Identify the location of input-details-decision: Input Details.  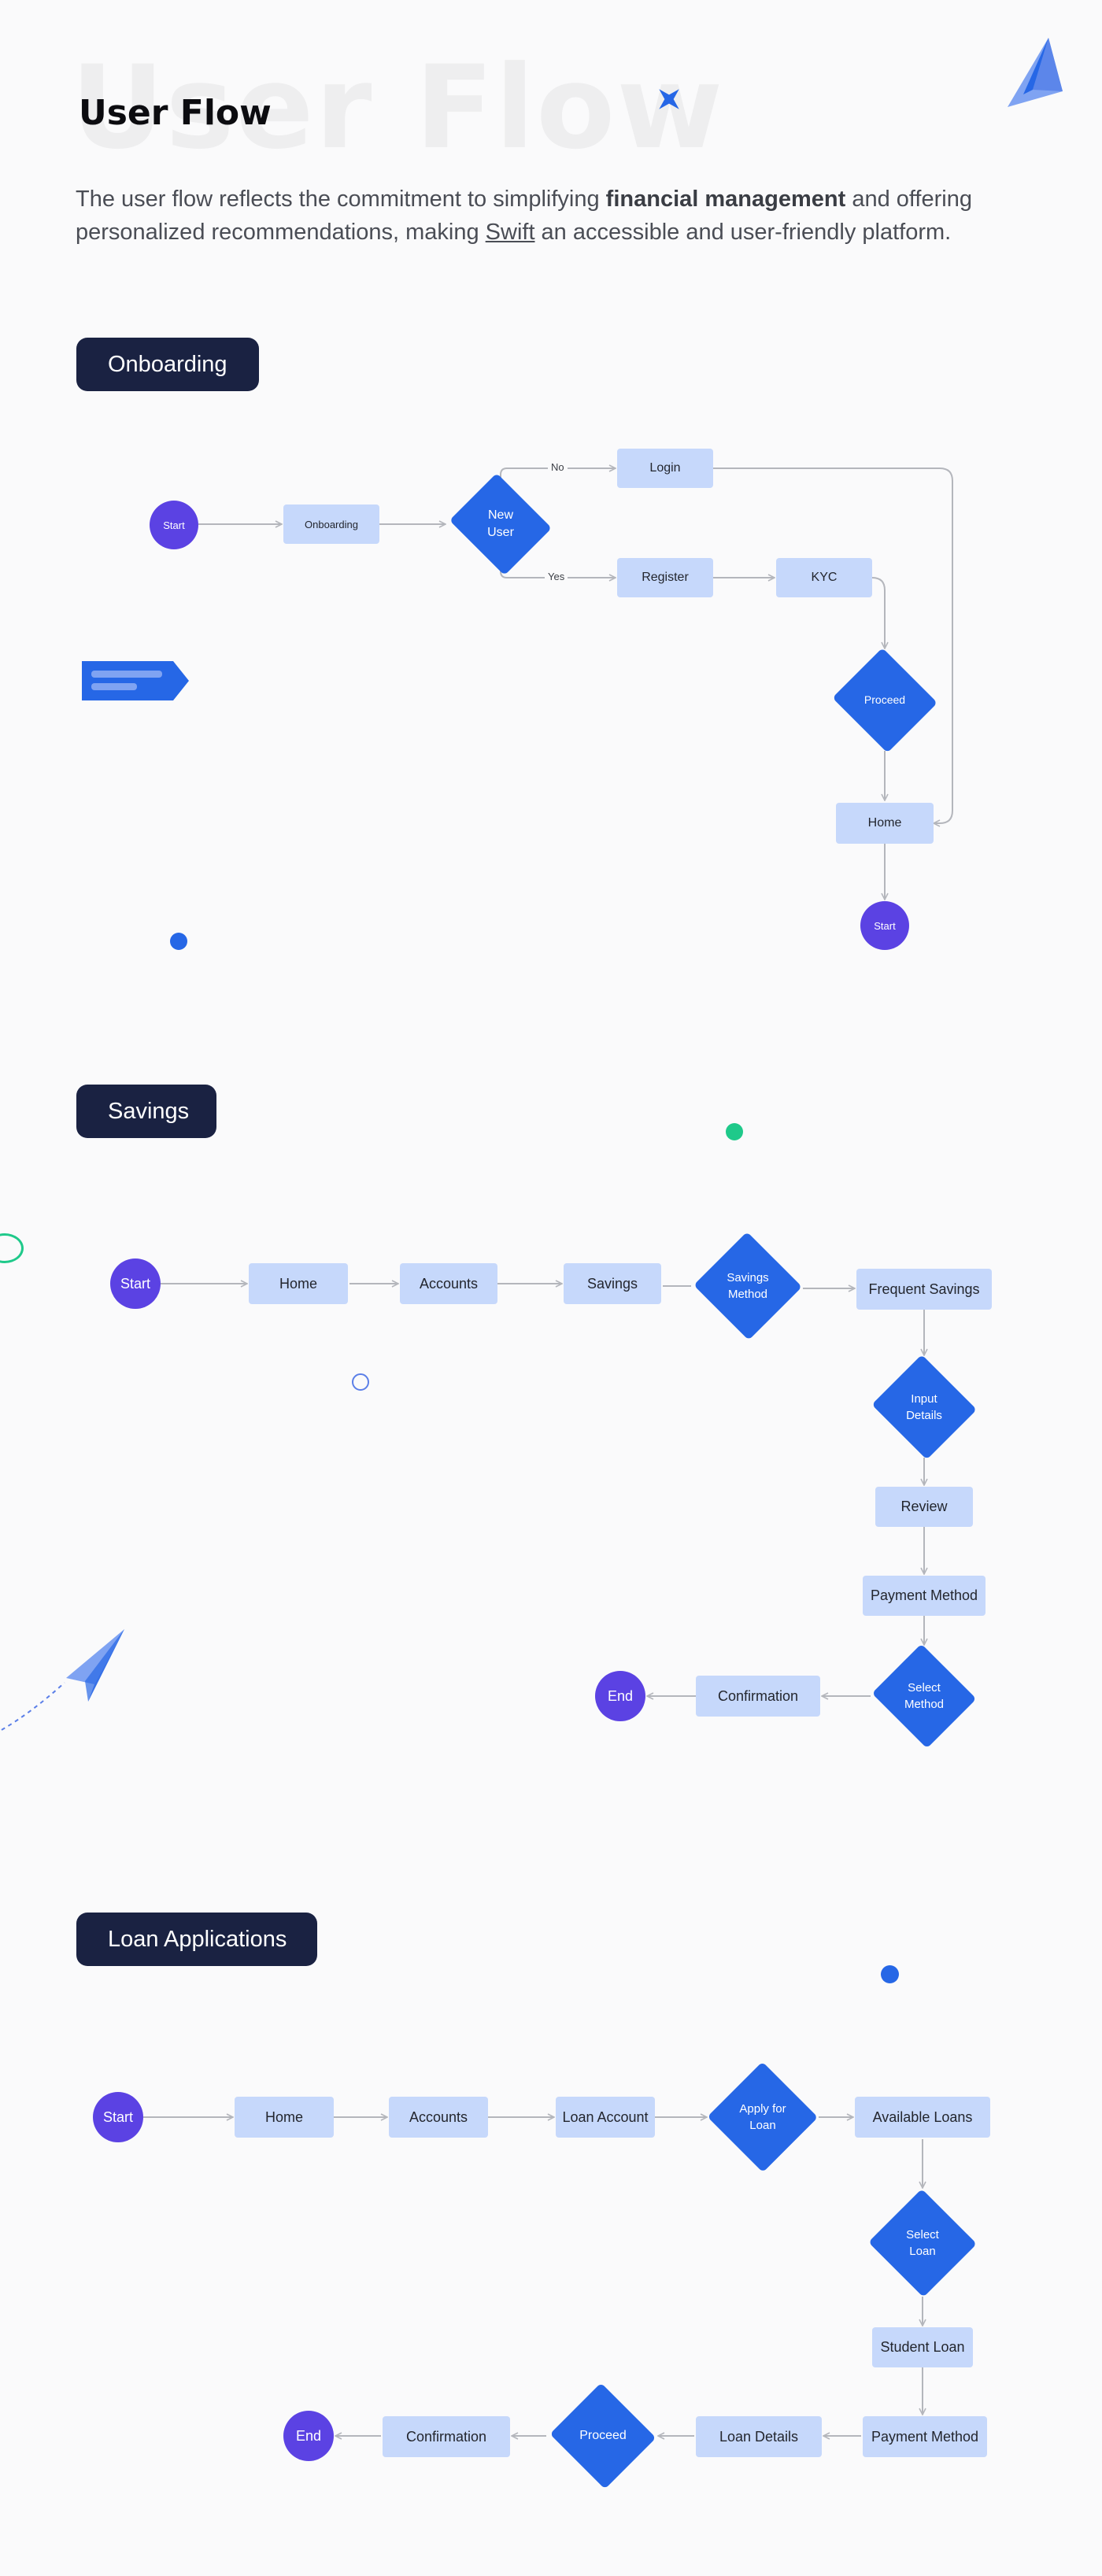
(924, 1407).